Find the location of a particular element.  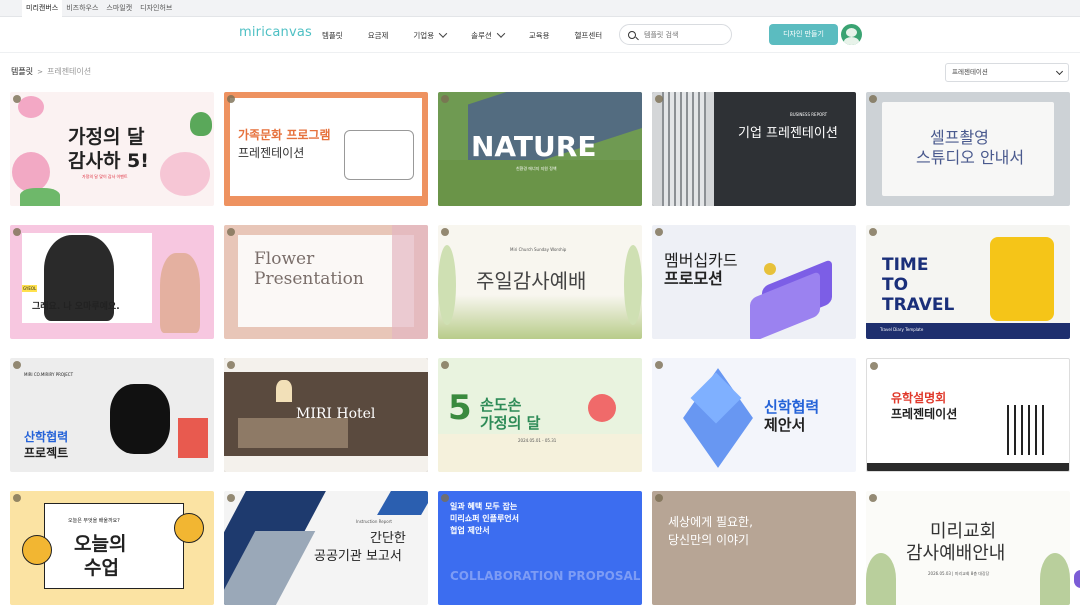

card-title-line3: TRAVEL is located at coordinates (918, 305).